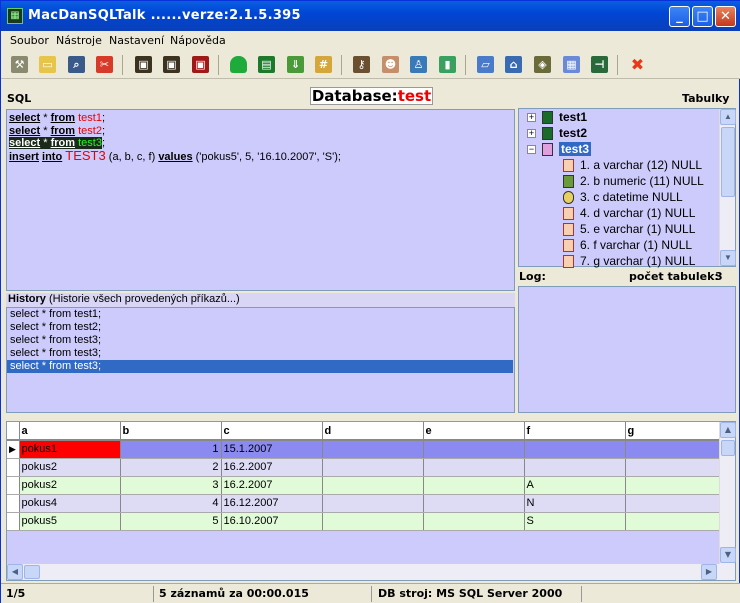 The height and width of the screenshot is (603, 740). Describe the element at coordinates (272, 431) in the screenshot. I see `column-header: c` at that location.